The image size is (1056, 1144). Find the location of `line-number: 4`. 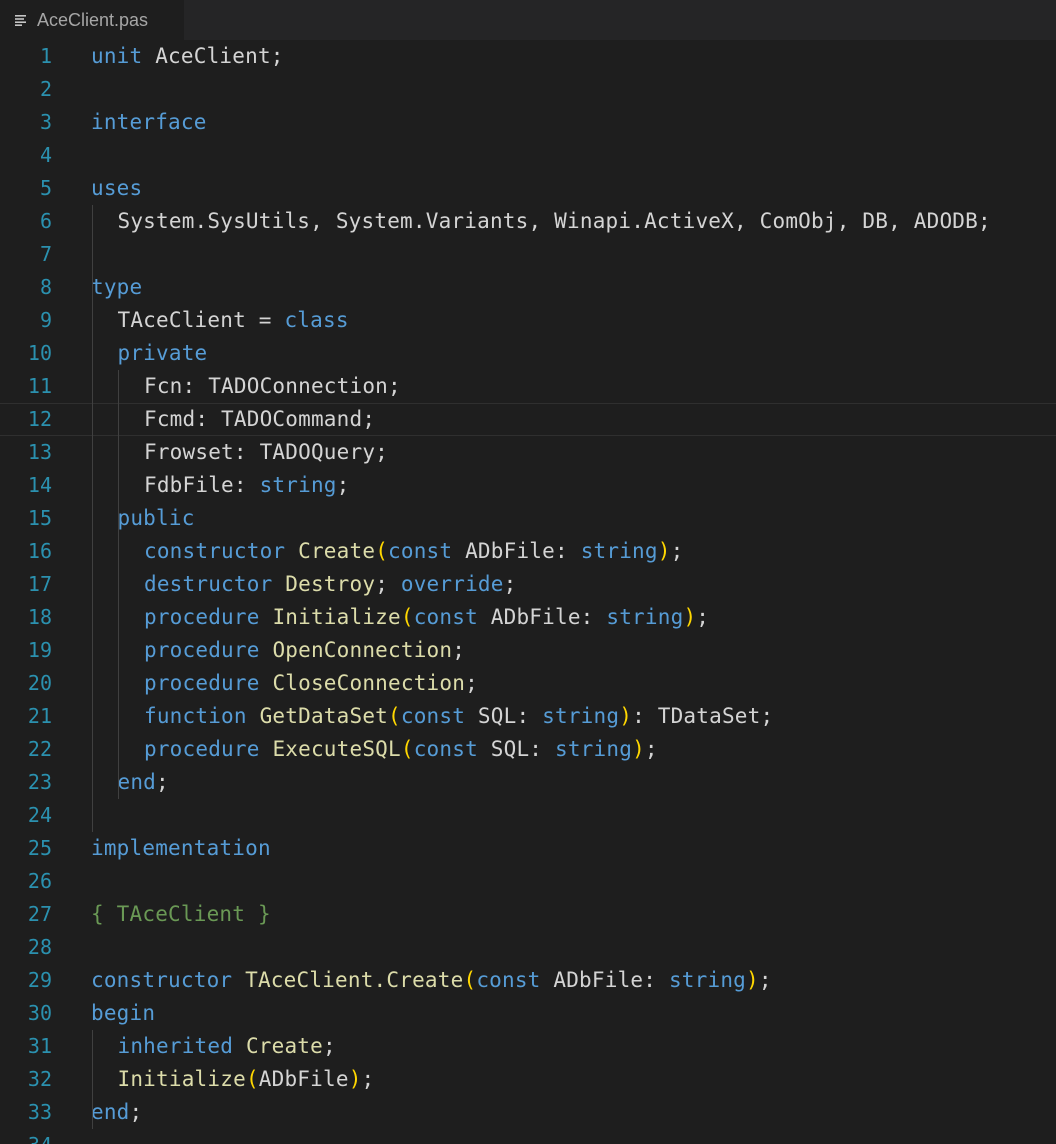

line-number: 4 is located at coordinates (45, 155).